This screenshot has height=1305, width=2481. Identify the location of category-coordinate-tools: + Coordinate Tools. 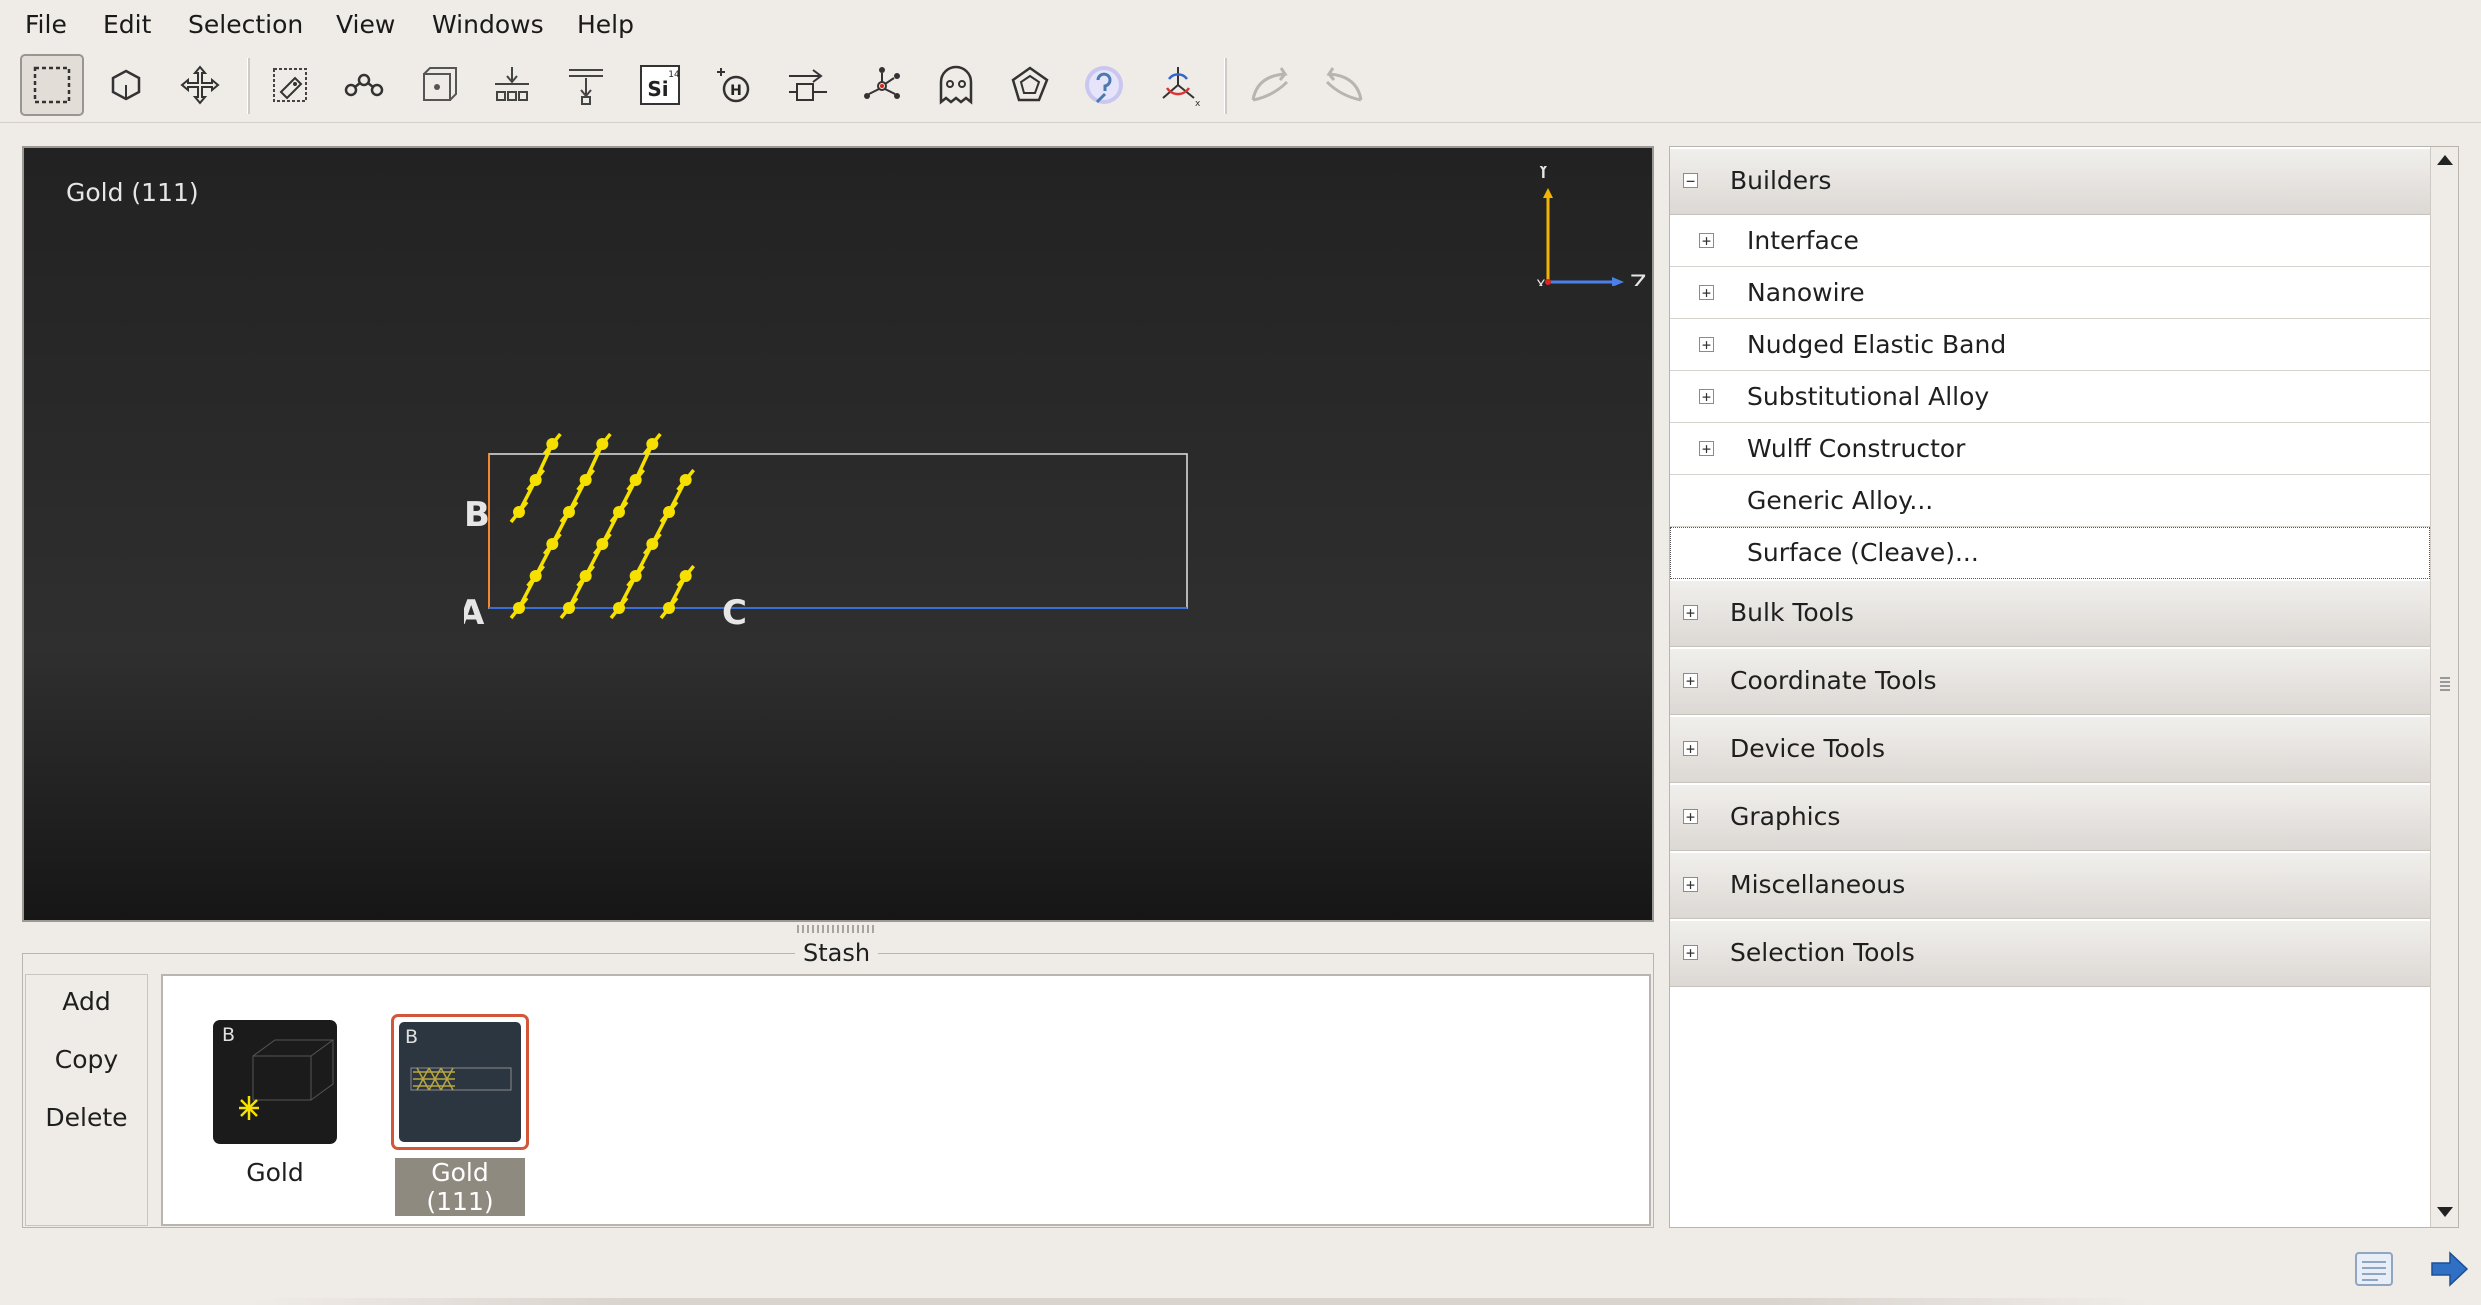
(2050, 682).